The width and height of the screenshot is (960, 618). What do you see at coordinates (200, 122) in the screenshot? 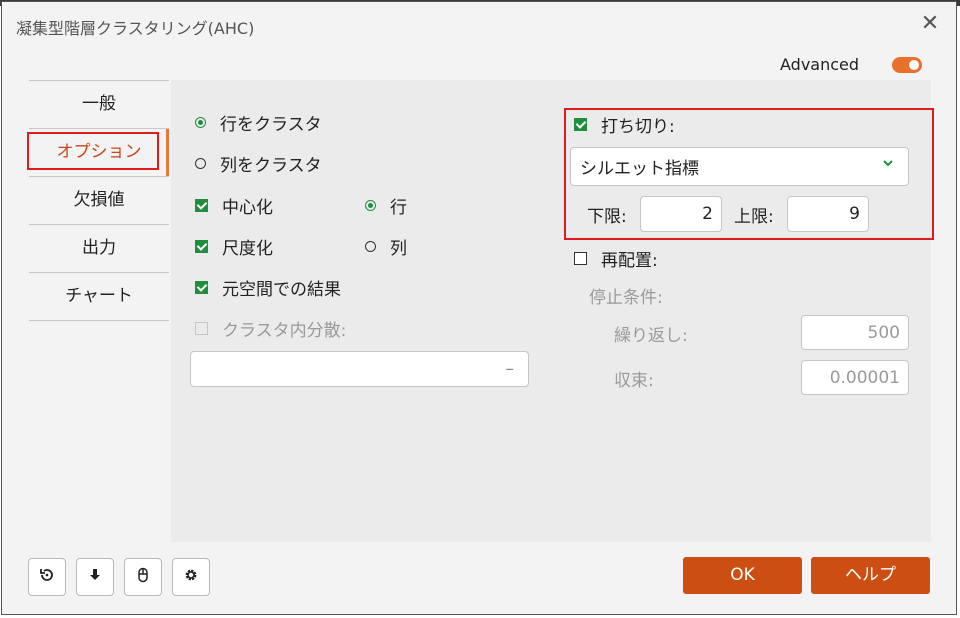
I see `cluster-rows-radio` at bounding box center [200, 122].